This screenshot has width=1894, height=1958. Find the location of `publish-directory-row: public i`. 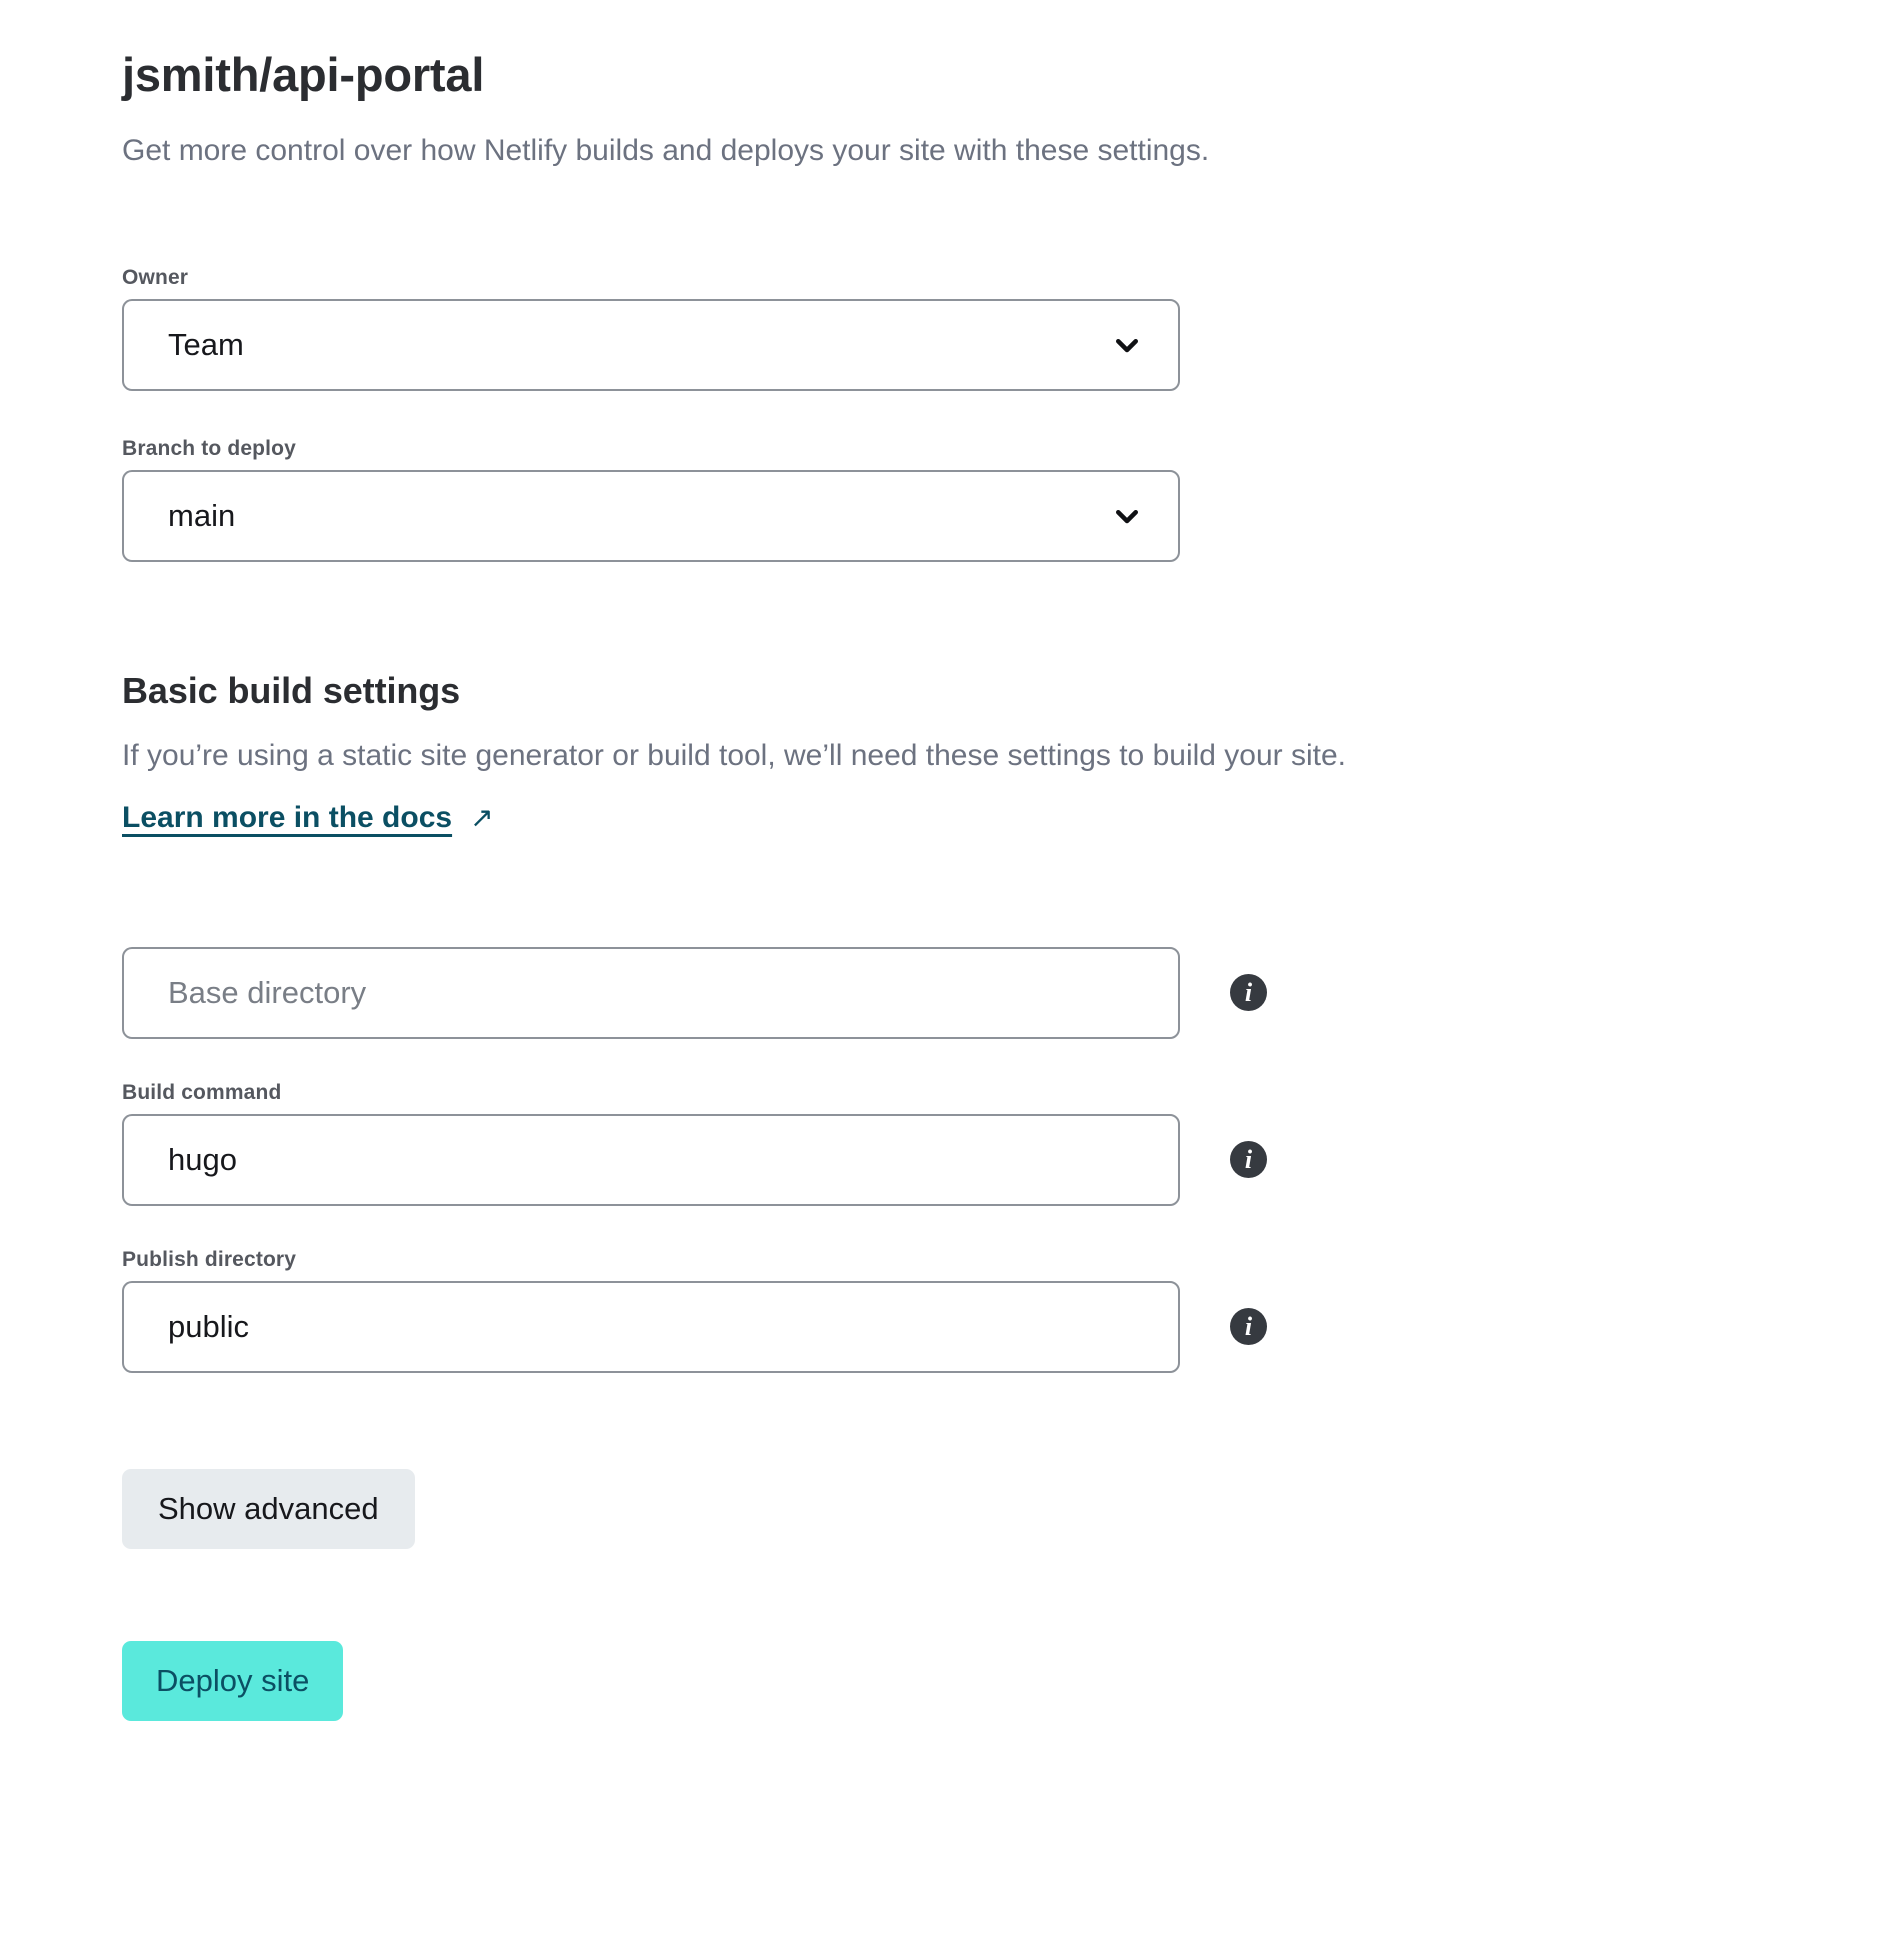

publish-directory-row: public i is located at coordinates (1008, 1326).